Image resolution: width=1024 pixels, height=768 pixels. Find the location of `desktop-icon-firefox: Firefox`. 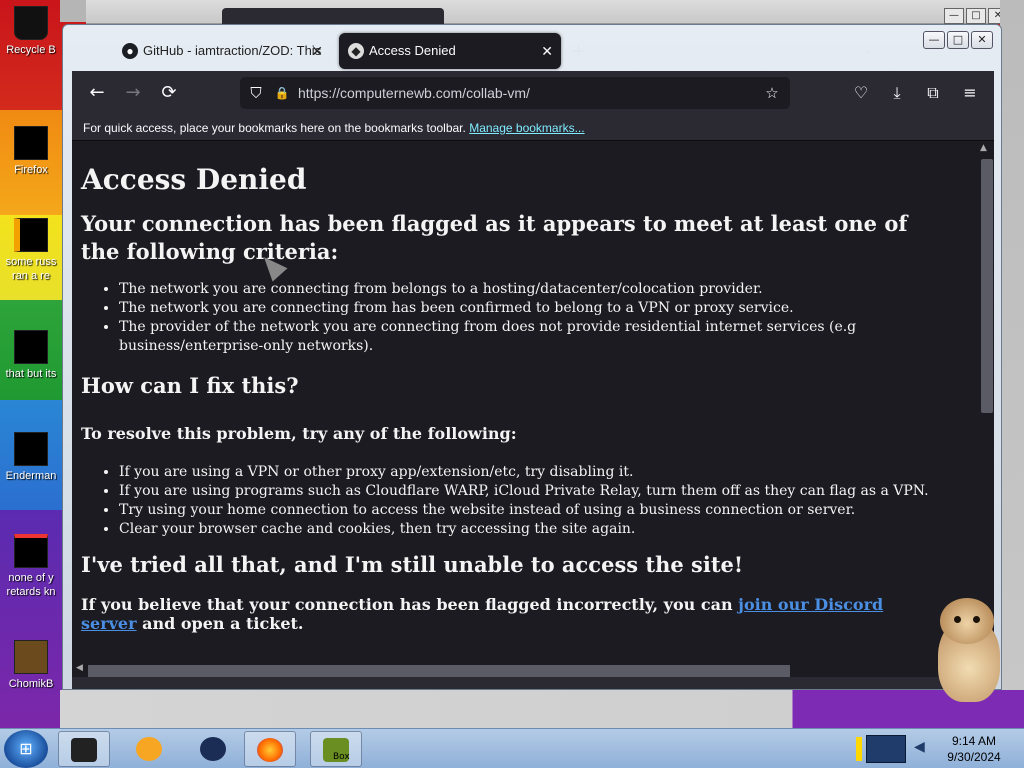

desktop-icon-firefox: Firefox is located at coordinates (31, 151).